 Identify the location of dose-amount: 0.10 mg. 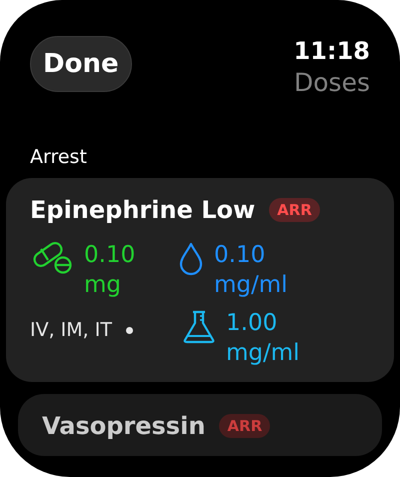
(110, 270).